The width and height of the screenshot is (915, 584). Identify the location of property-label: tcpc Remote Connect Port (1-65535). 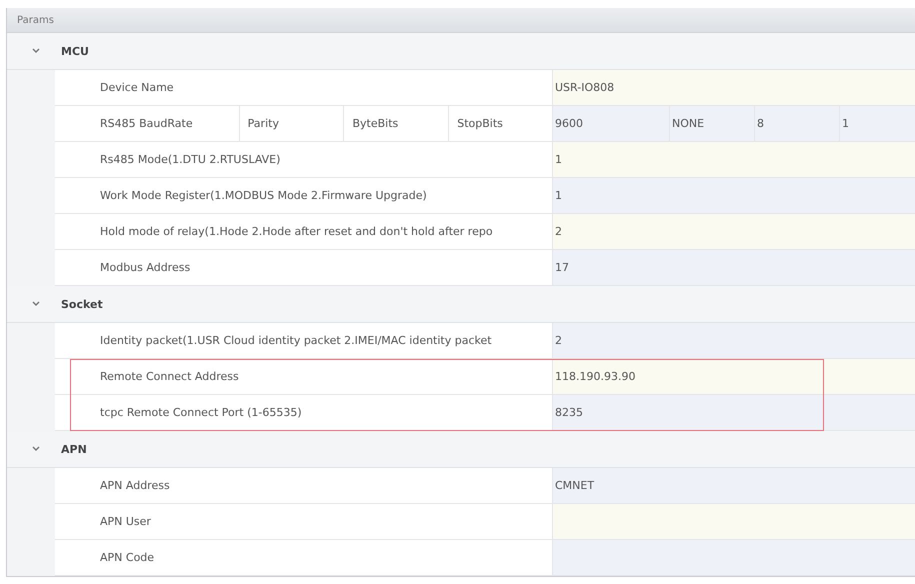
(200, 413).